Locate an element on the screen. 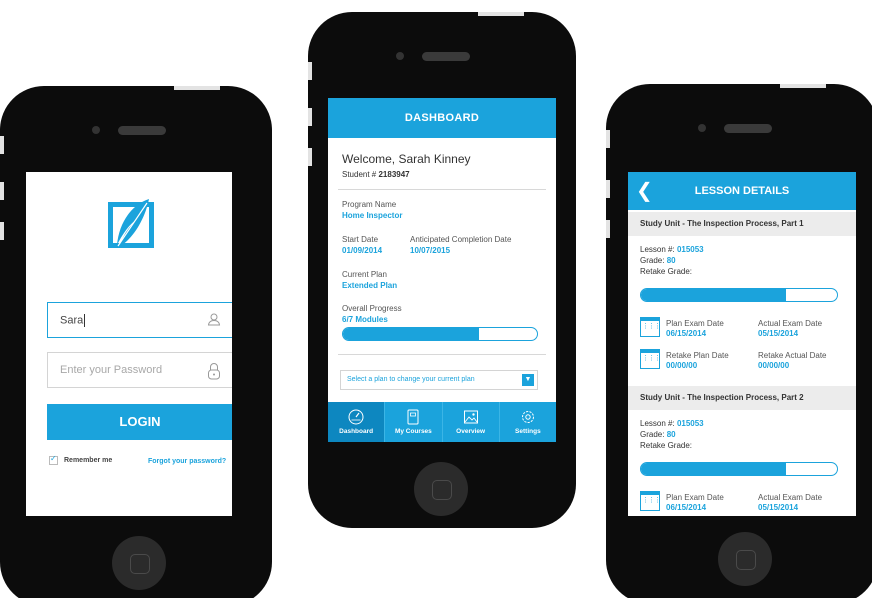 The image size is (872, 598). tab-settings: Settings is located at coordinates (527, 422).